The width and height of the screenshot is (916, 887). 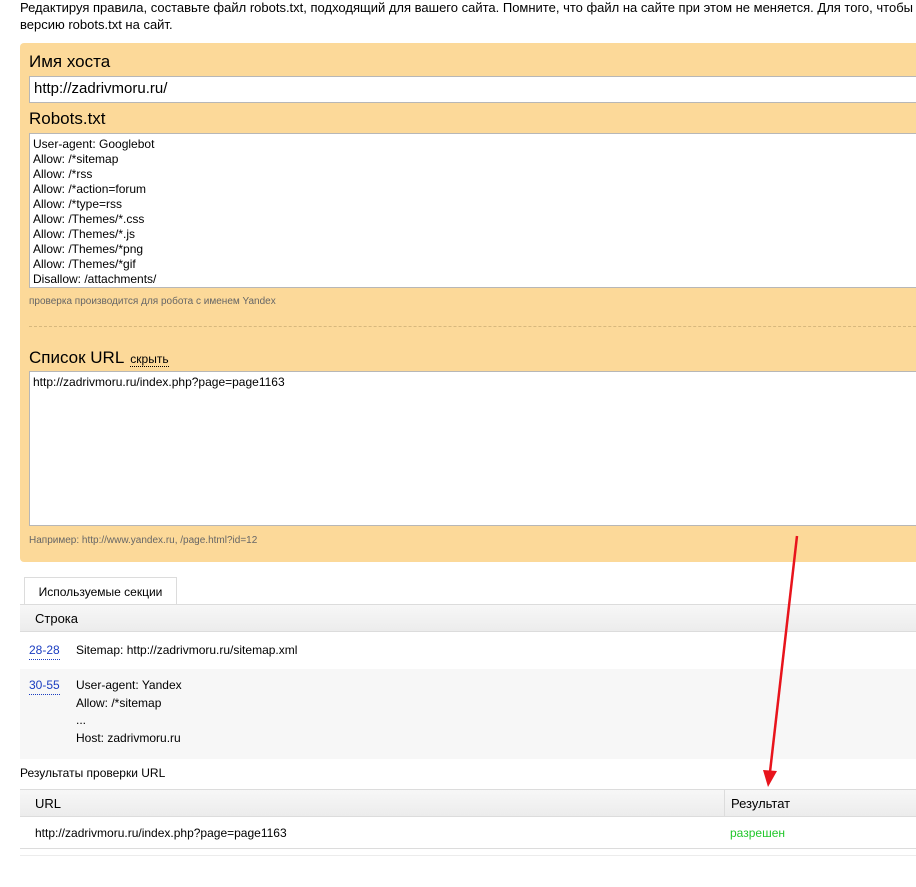 What do you see at coordinates (44, 686) in the screenshot?
I see `section-range-link: 30-55` at bounding box center [44, 686].